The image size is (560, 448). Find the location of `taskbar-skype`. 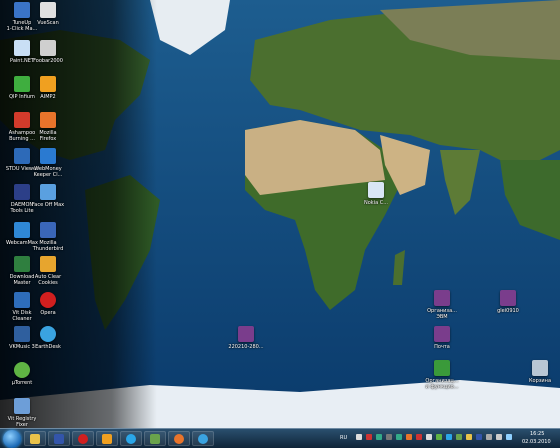

taskbar-skype is located at coordinates (131, 438).